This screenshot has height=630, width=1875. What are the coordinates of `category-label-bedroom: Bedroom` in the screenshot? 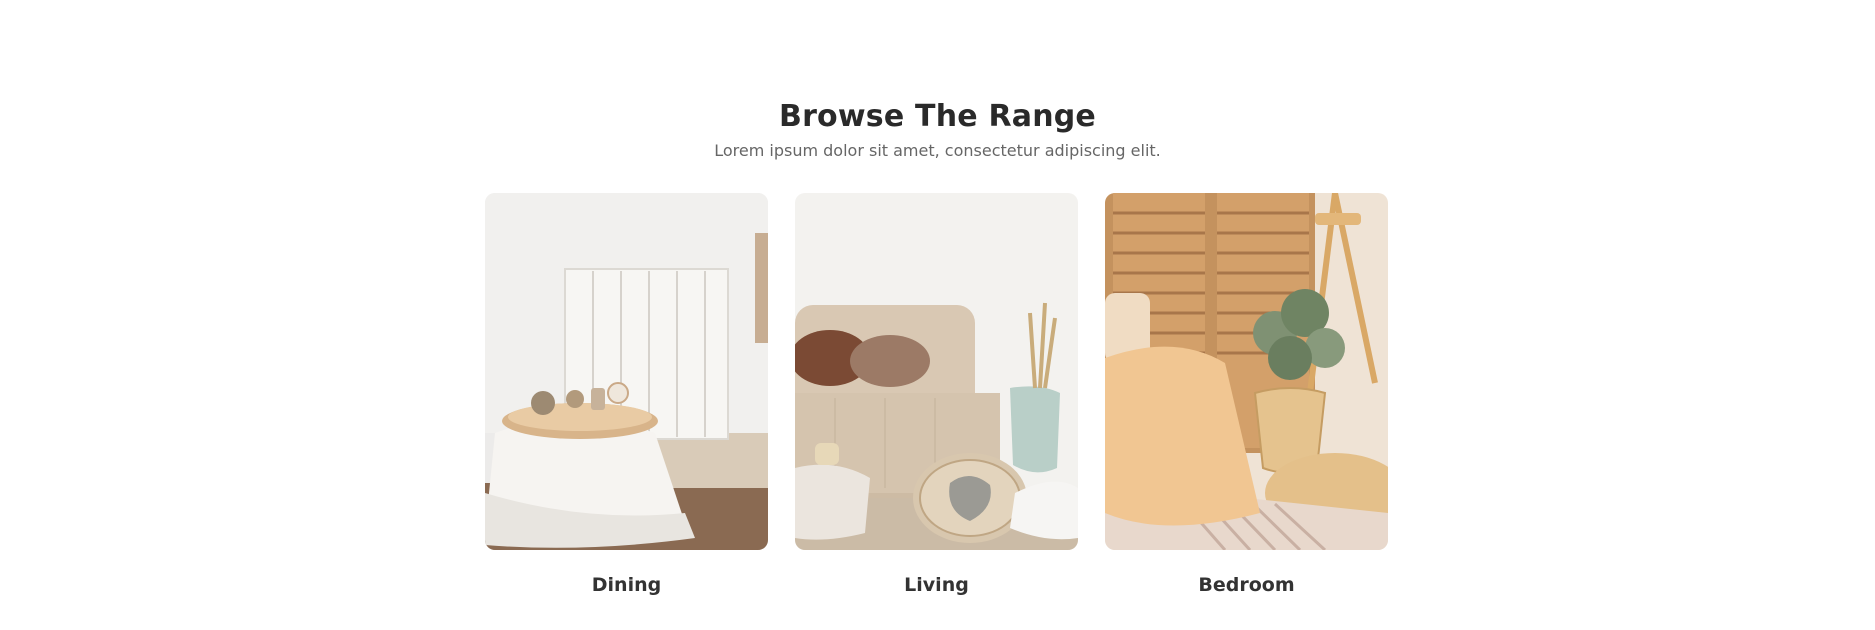 It's located at (1246, 585).